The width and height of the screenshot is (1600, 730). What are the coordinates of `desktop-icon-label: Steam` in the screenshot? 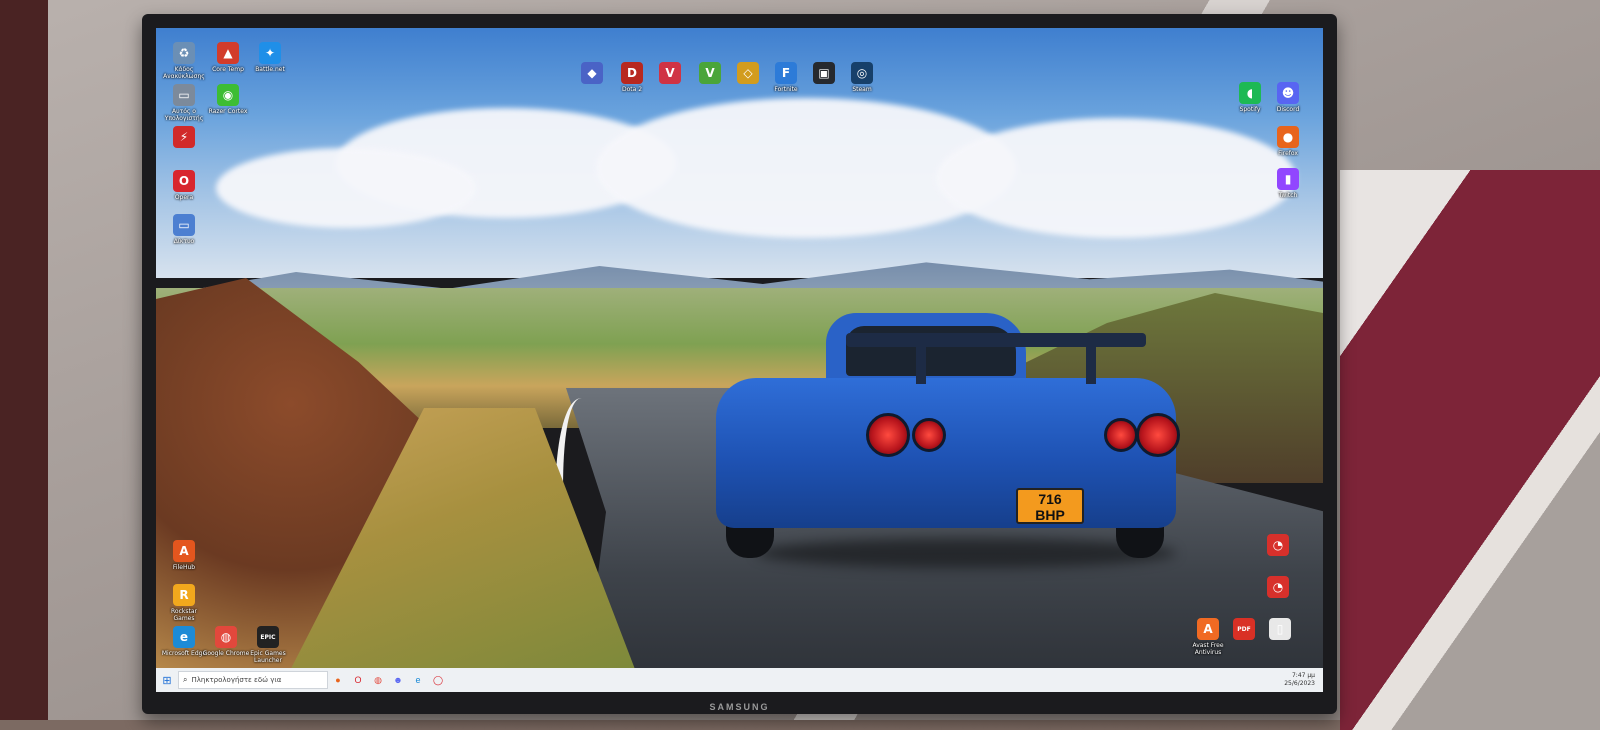 It's located at (862, 89).